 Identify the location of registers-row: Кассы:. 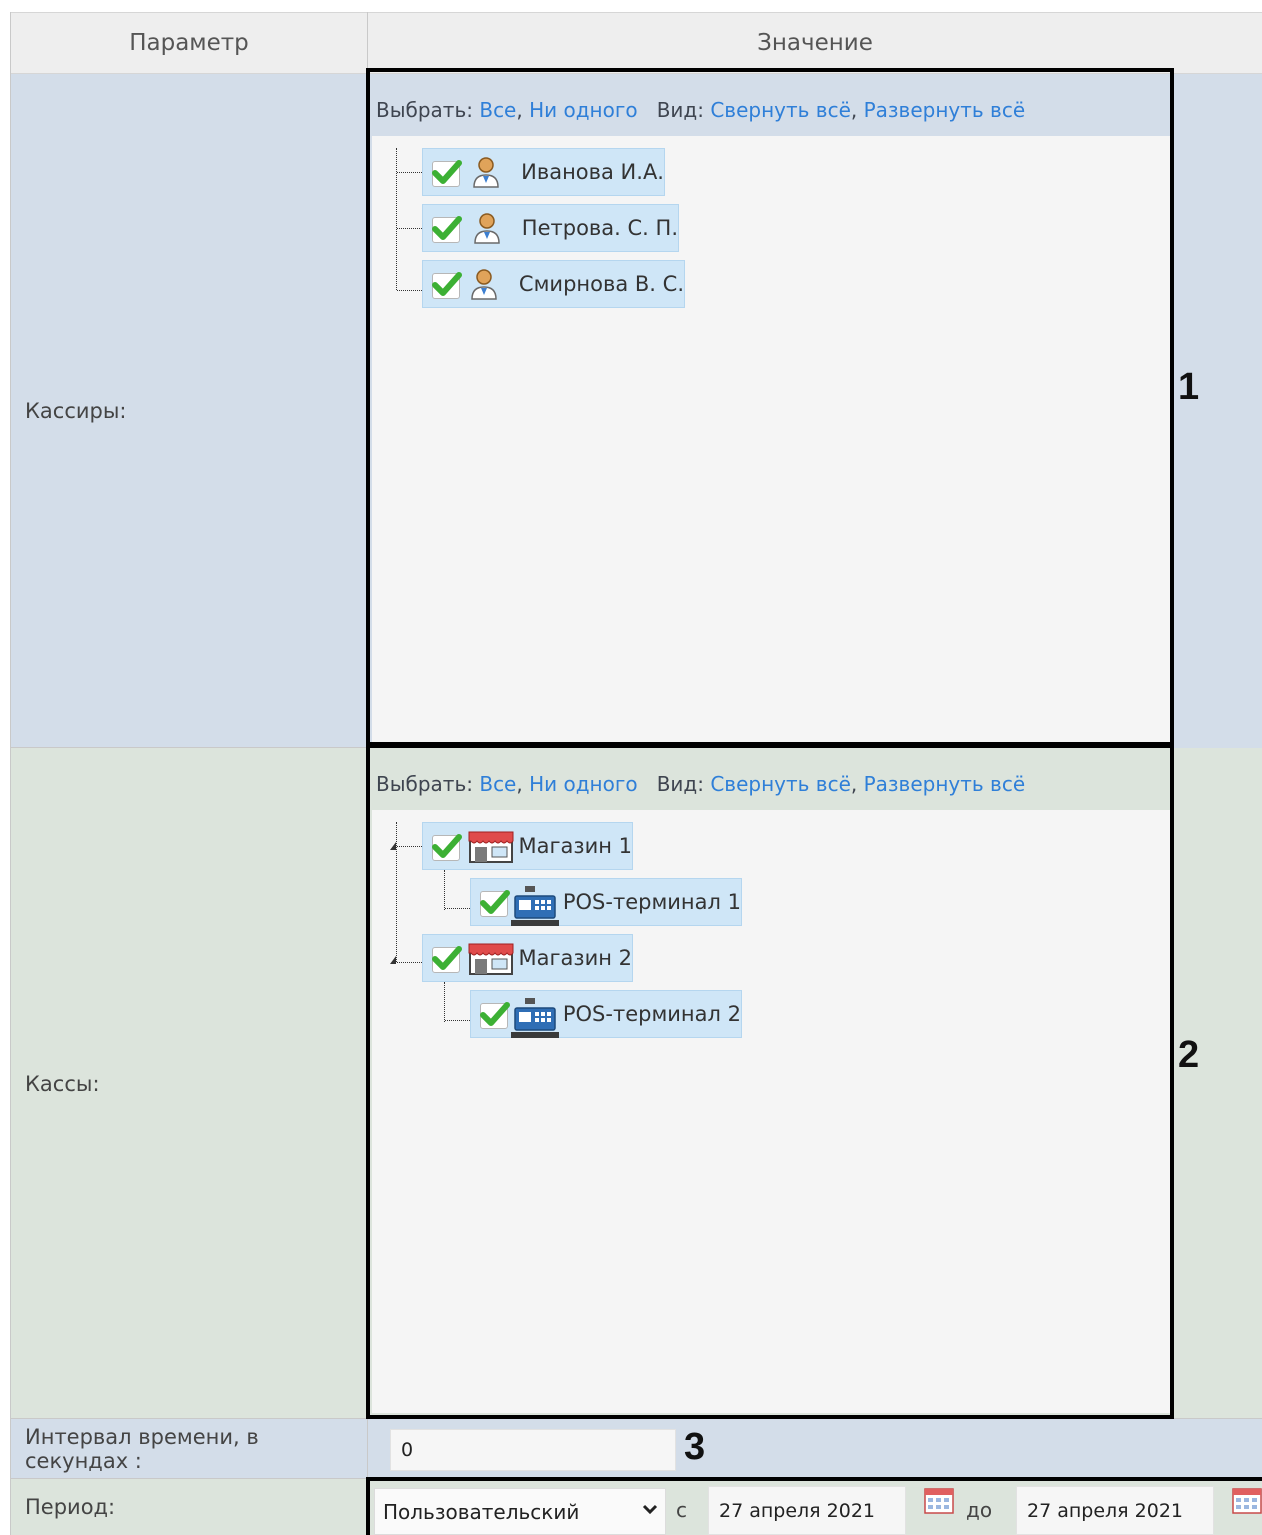
(189, 1083).